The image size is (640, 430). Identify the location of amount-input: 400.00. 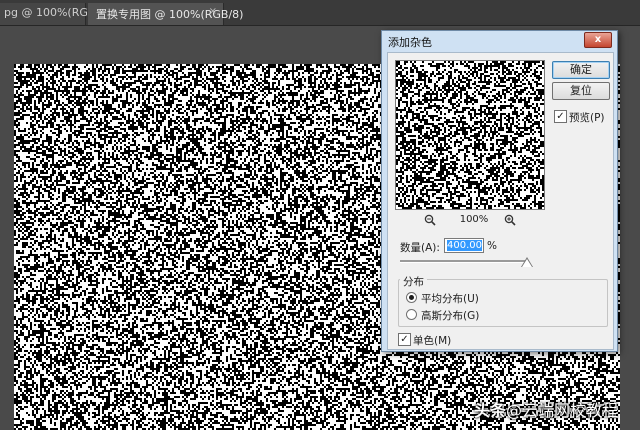
(464, 245).